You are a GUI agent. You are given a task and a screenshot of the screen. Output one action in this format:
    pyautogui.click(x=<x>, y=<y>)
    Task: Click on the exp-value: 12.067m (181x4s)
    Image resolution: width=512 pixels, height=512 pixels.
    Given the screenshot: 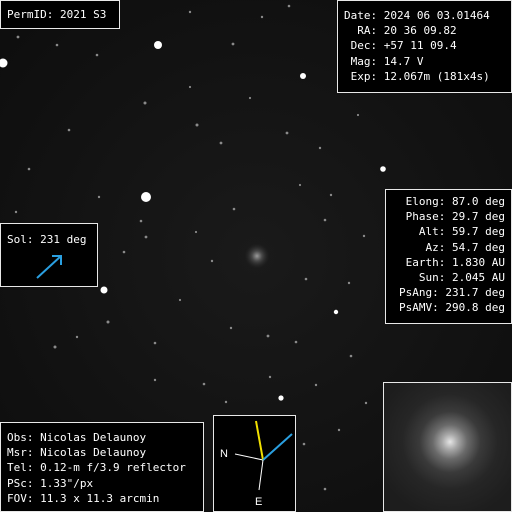 What is the action you would take?
    pyautogui.click(x=436, y=76)
    